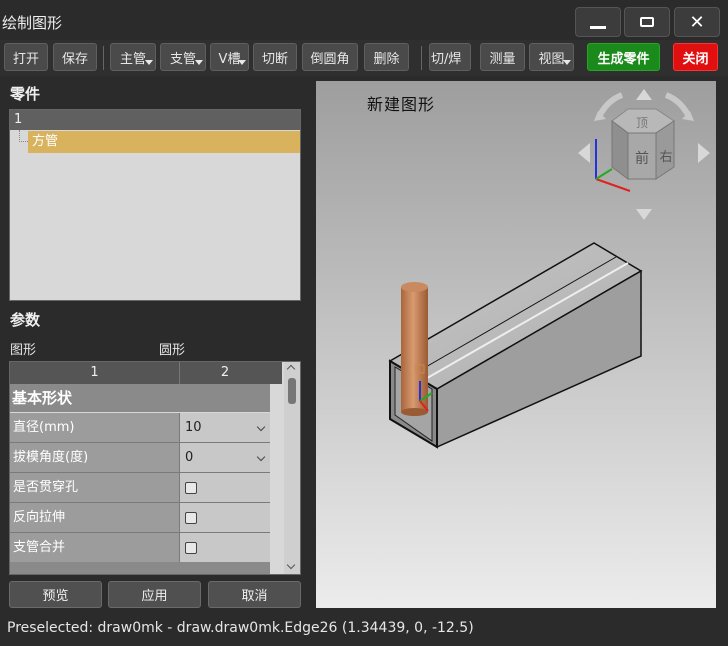  What do you see at coordinates (95, 457) in the screenshot?
I see `param-label: 拔模角度(度)` at bounding box center [95, 457].